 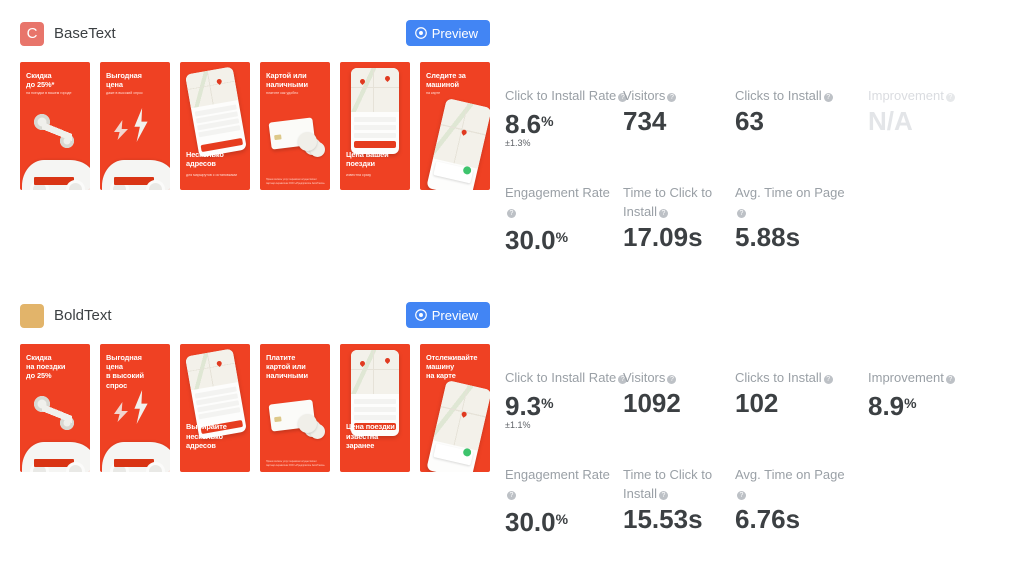 What do you see at coordinates (141, 407) in the screenshot?
I see `bolt-shape` at bounding box center [141, 407].